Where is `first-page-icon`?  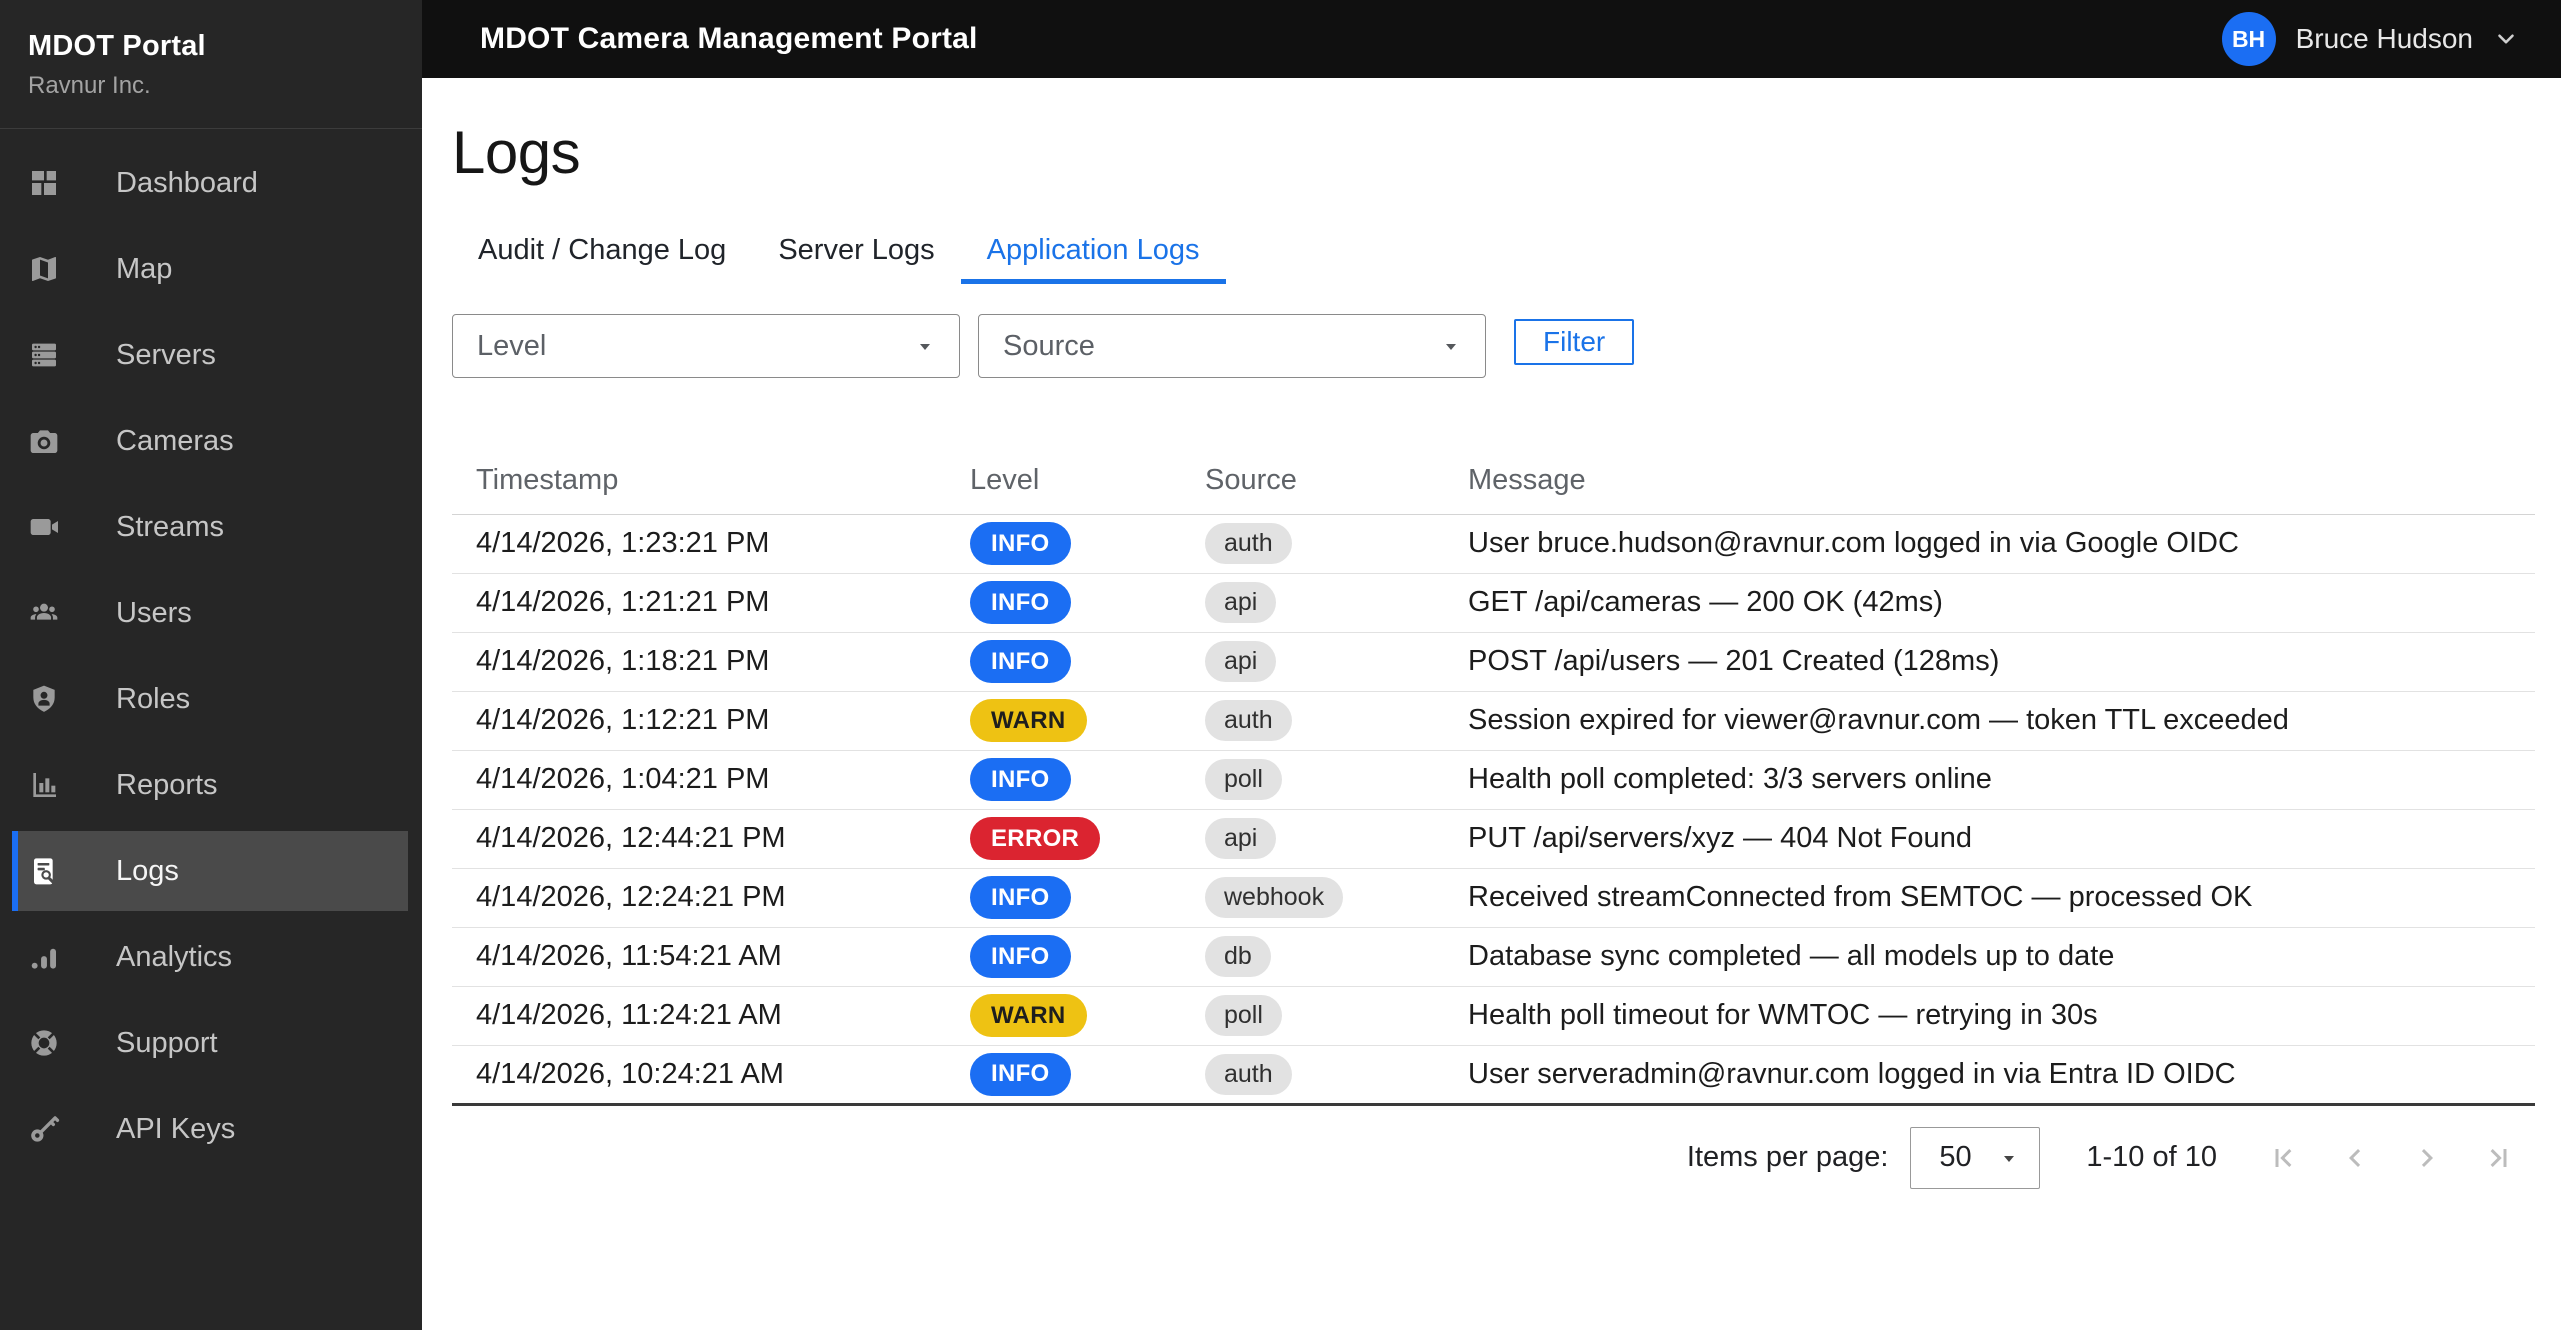
first-page-icon is located at coordinates (2283, 1157).